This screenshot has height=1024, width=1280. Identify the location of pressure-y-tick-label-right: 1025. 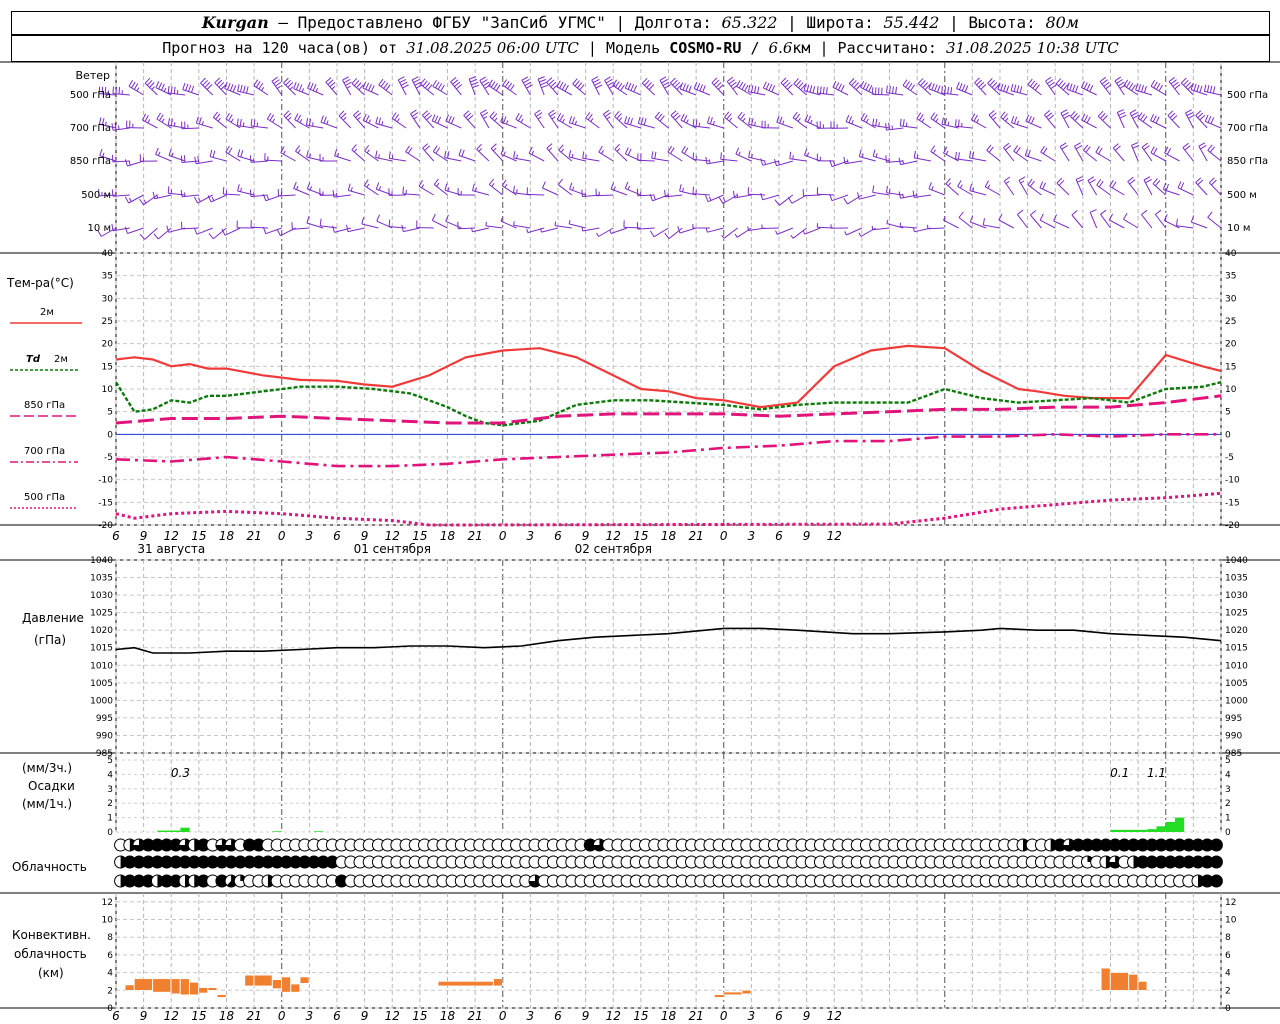
(1236, 614).